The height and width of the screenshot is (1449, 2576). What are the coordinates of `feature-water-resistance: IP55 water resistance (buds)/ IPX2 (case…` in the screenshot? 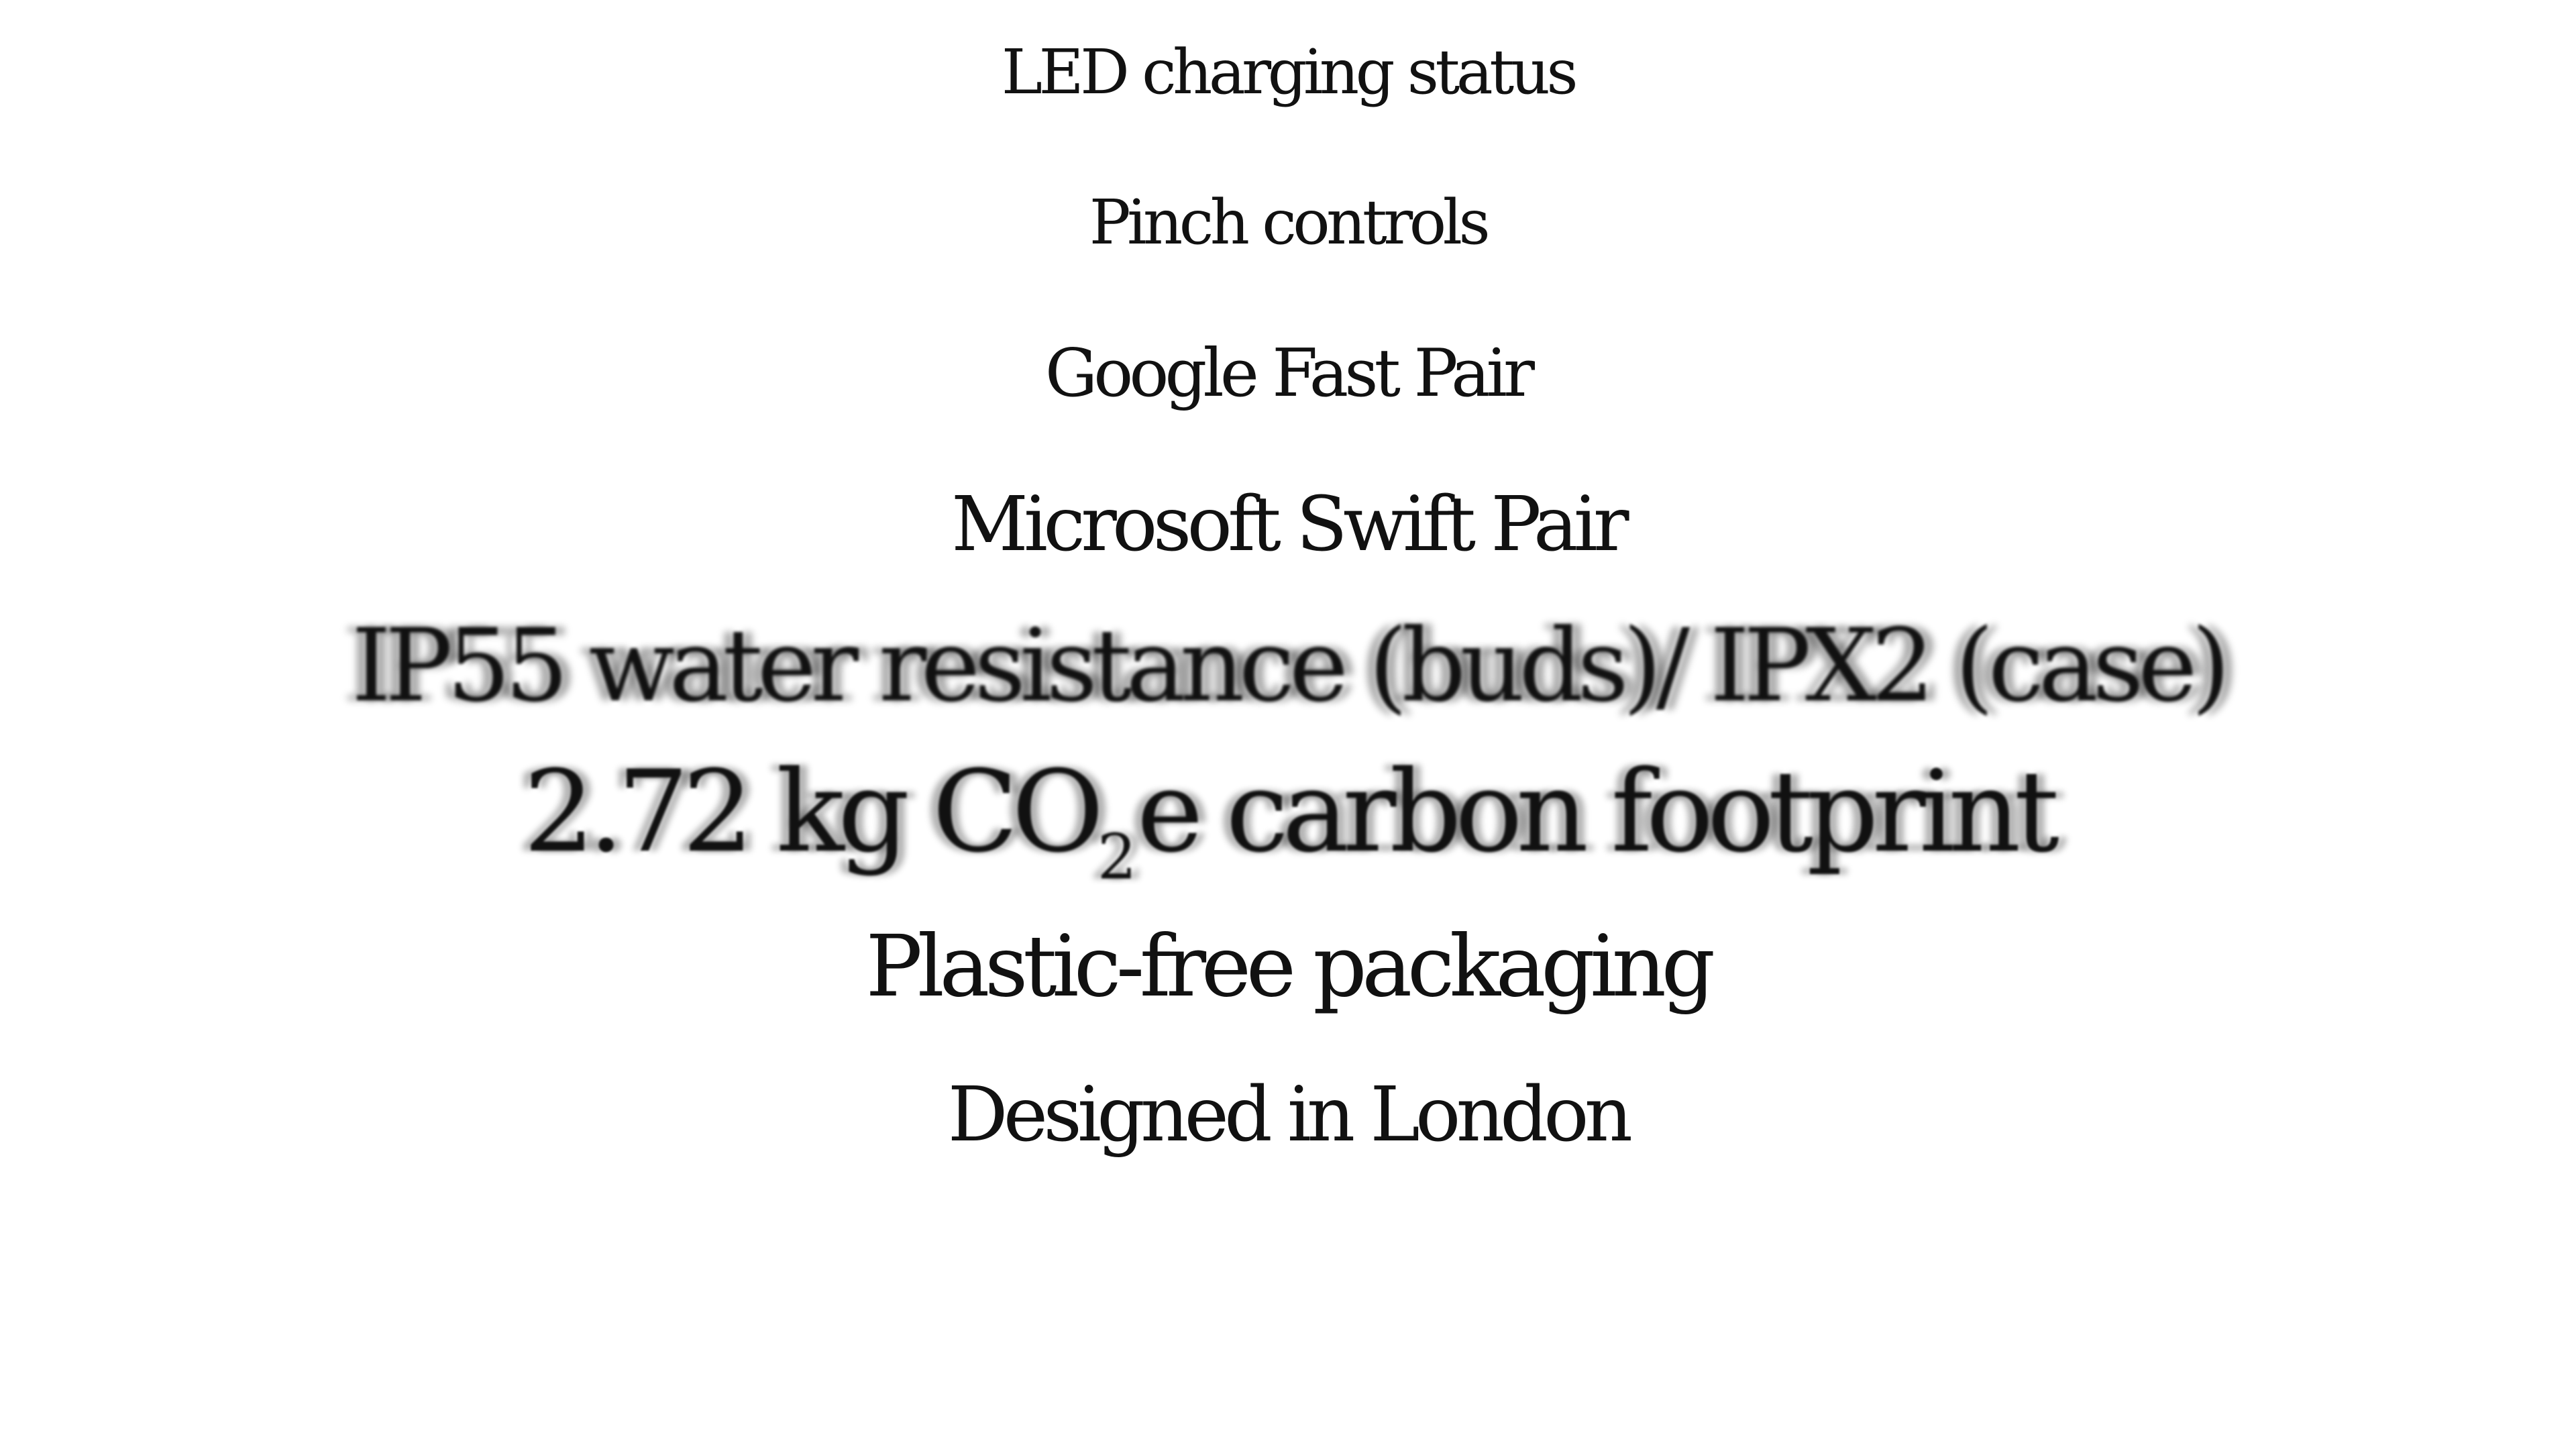 It's located at (1291, 666).